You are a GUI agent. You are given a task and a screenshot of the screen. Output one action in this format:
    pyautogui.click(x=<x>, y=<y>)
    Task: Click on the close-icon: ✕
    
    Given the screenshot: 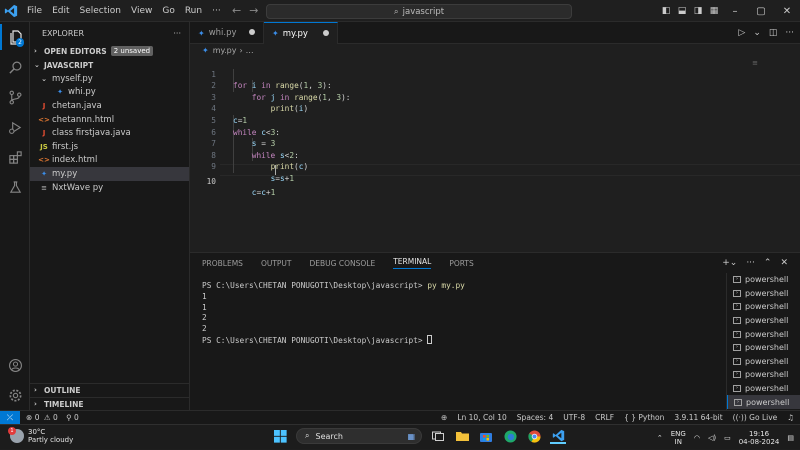 What is the action you would take?
    pyautogui.click(x=787, y=11)
    